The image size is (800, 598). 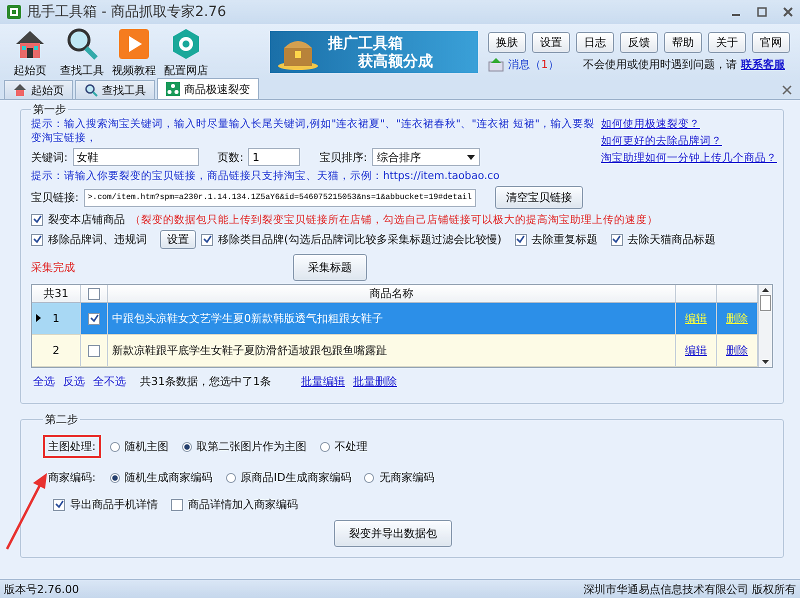 I want to click on select-link: 反选, so click(x=74, y=381).